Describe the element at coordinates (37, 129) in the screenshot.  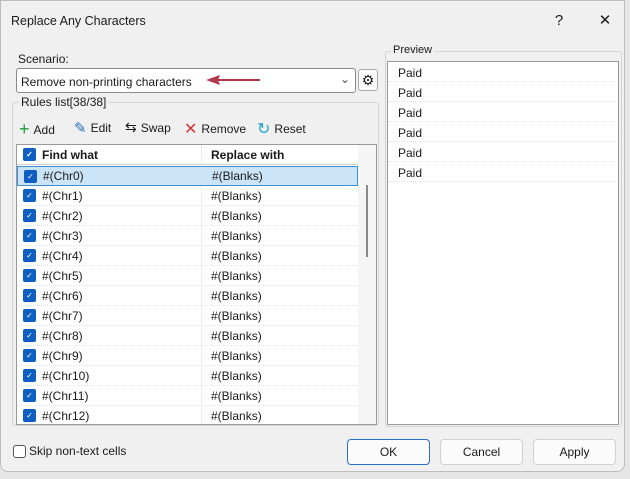
I see `add-button: + Add` at that location.